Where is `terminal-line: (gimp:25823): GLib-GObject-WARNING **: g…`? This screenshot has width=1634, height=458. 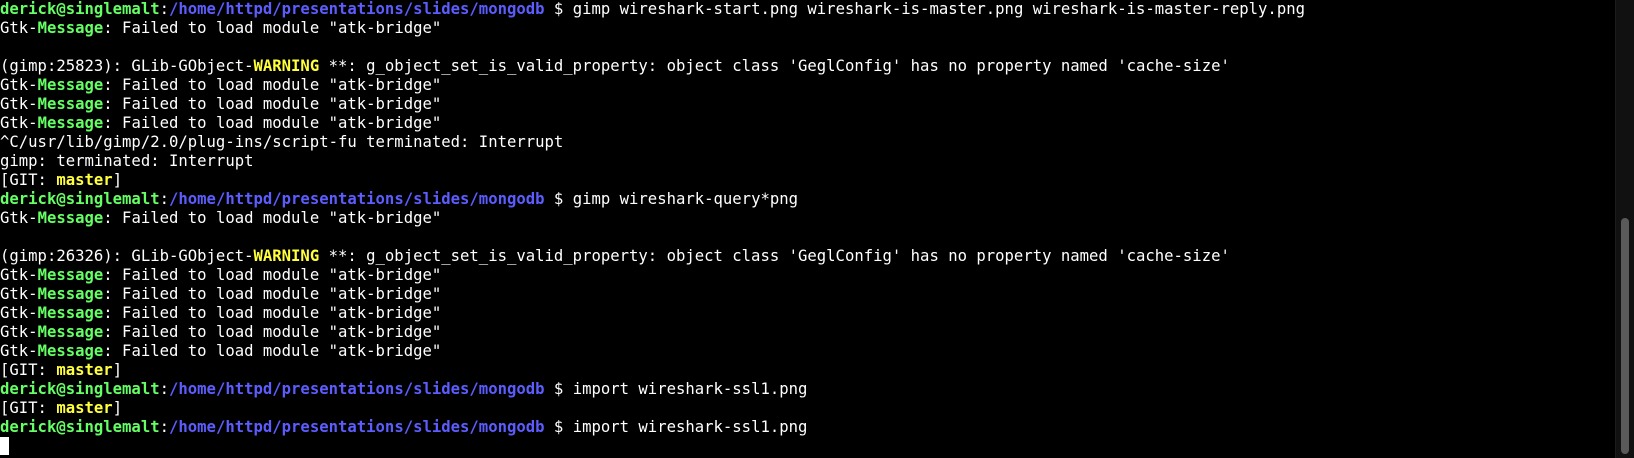 terminal-line: (gimp:25823): GLib-GObject-WARNING **: g… is located at coordinates (804, 66).